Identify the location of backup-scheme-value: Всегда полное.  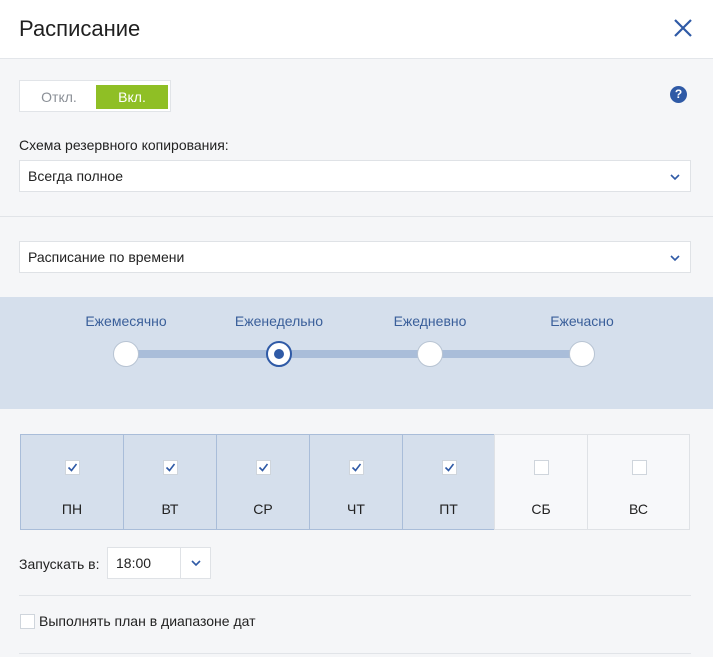
(75, 176).